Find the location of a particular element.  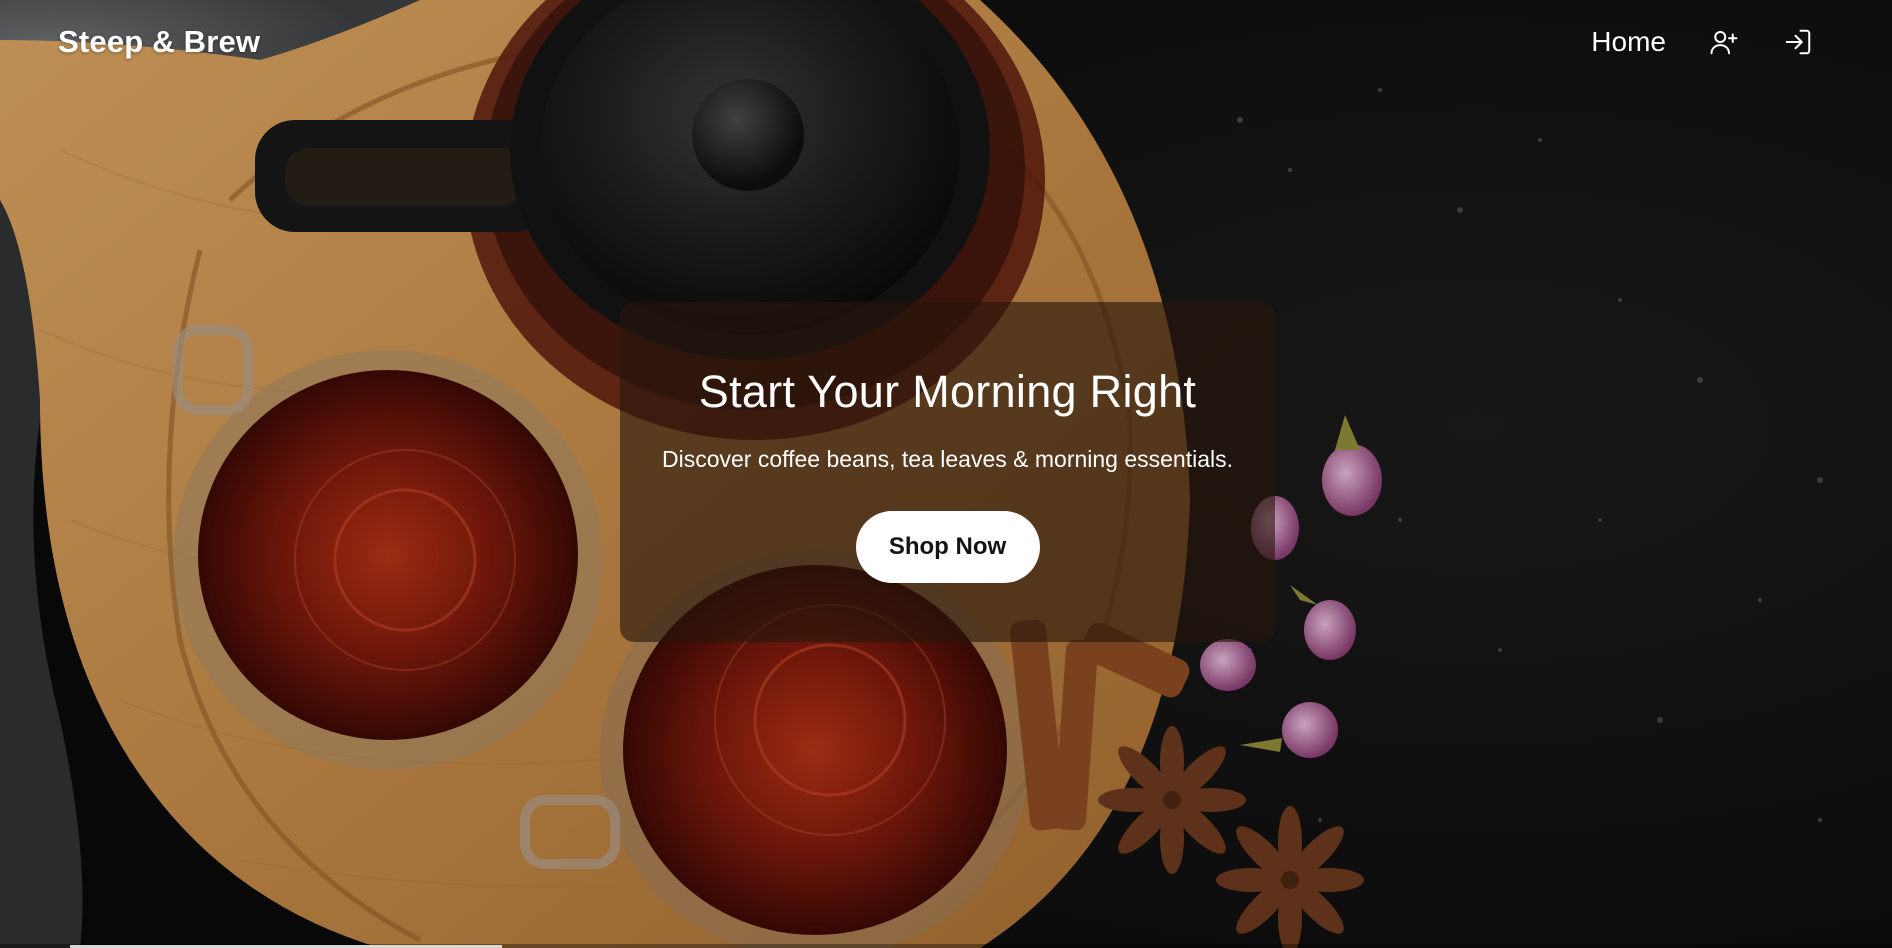

nav-home-link: Home is located at coordinates (1628, 42).